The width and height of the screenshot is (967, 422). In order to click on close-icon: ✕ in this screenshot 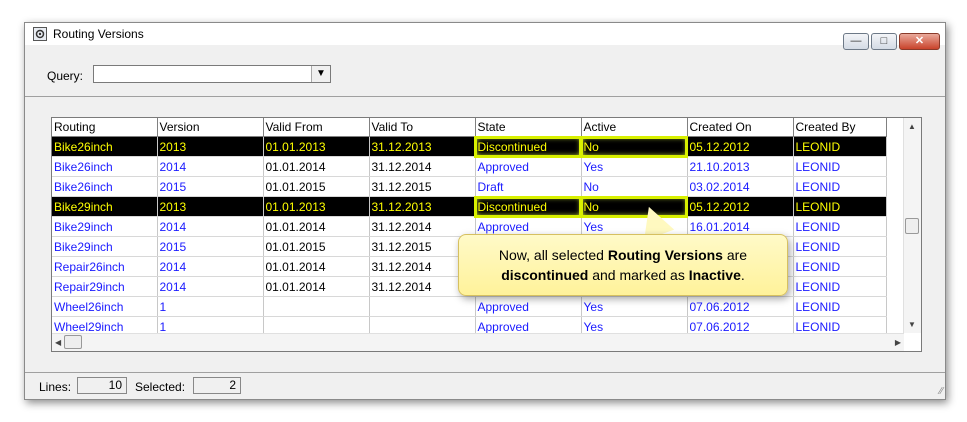, I will do `click(919, 41)`.